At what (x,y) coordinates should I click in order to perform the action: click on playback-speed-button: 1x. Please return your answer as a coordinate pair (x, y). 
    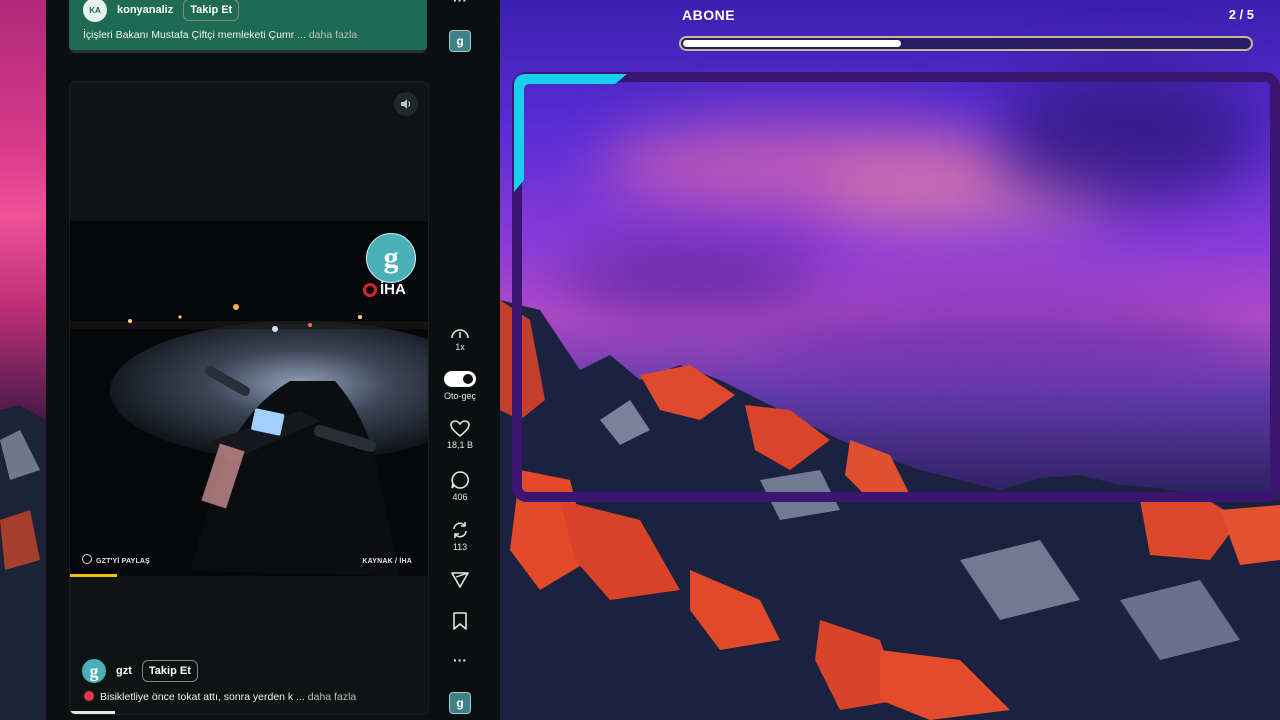
    Looking at the image, I should click on (460, 339).